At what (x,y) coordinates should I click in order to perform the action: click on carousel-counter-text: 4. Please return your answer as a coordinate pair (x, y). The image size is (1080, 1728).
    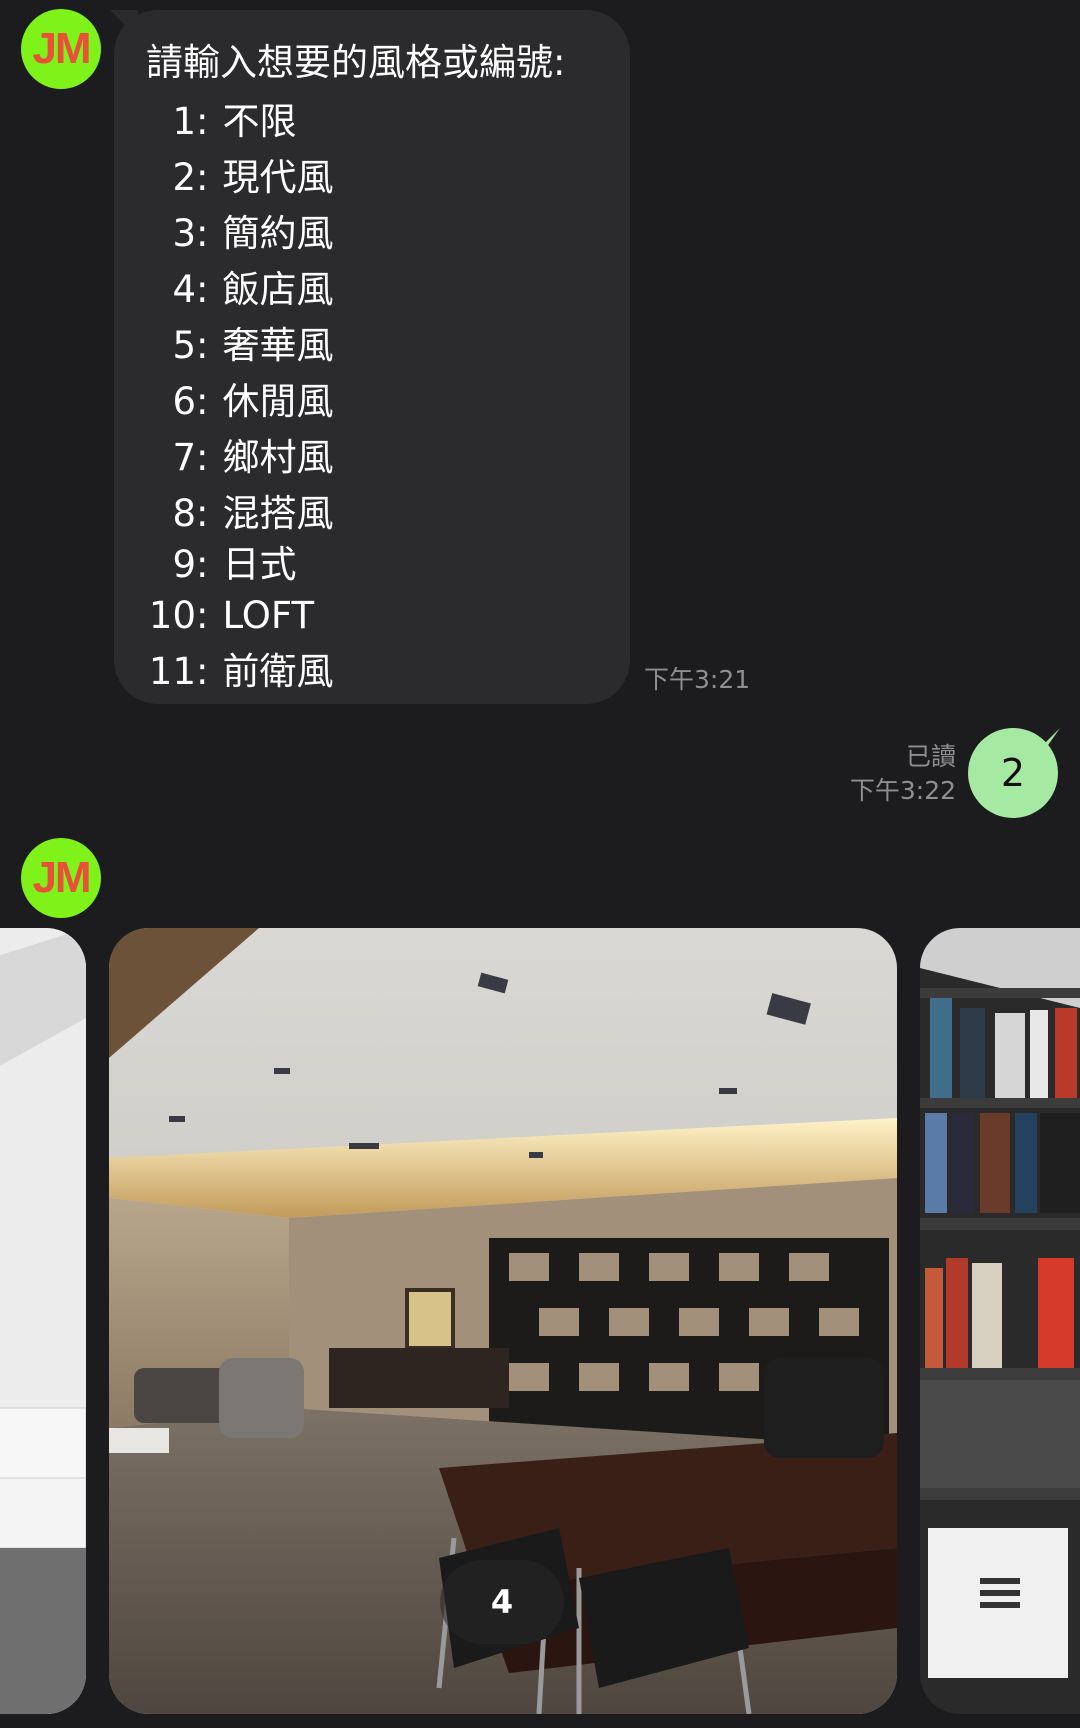
    Looking at the image, I should click on (502, 1602).